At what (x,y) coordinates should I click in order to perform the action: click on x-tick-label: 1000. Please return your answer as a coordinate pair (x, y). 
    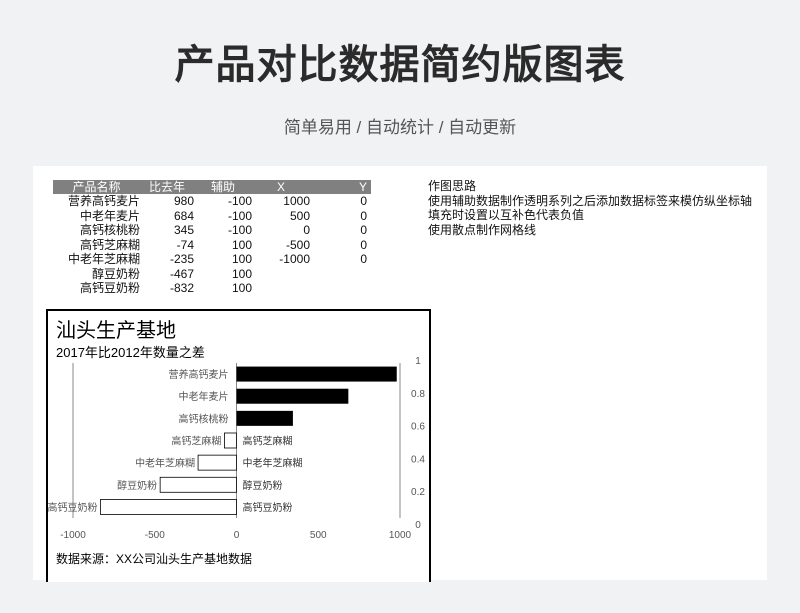
    Looking at the image, I should click on (400, 535).